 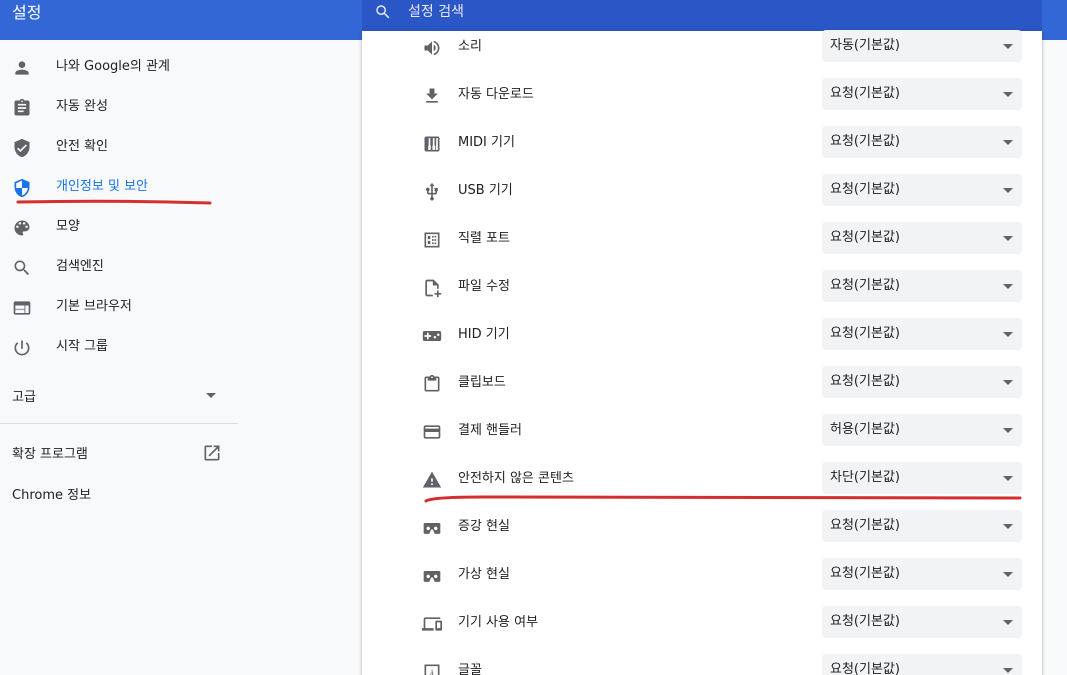 I want to click on devices-icon, so click(x=432, y=624).